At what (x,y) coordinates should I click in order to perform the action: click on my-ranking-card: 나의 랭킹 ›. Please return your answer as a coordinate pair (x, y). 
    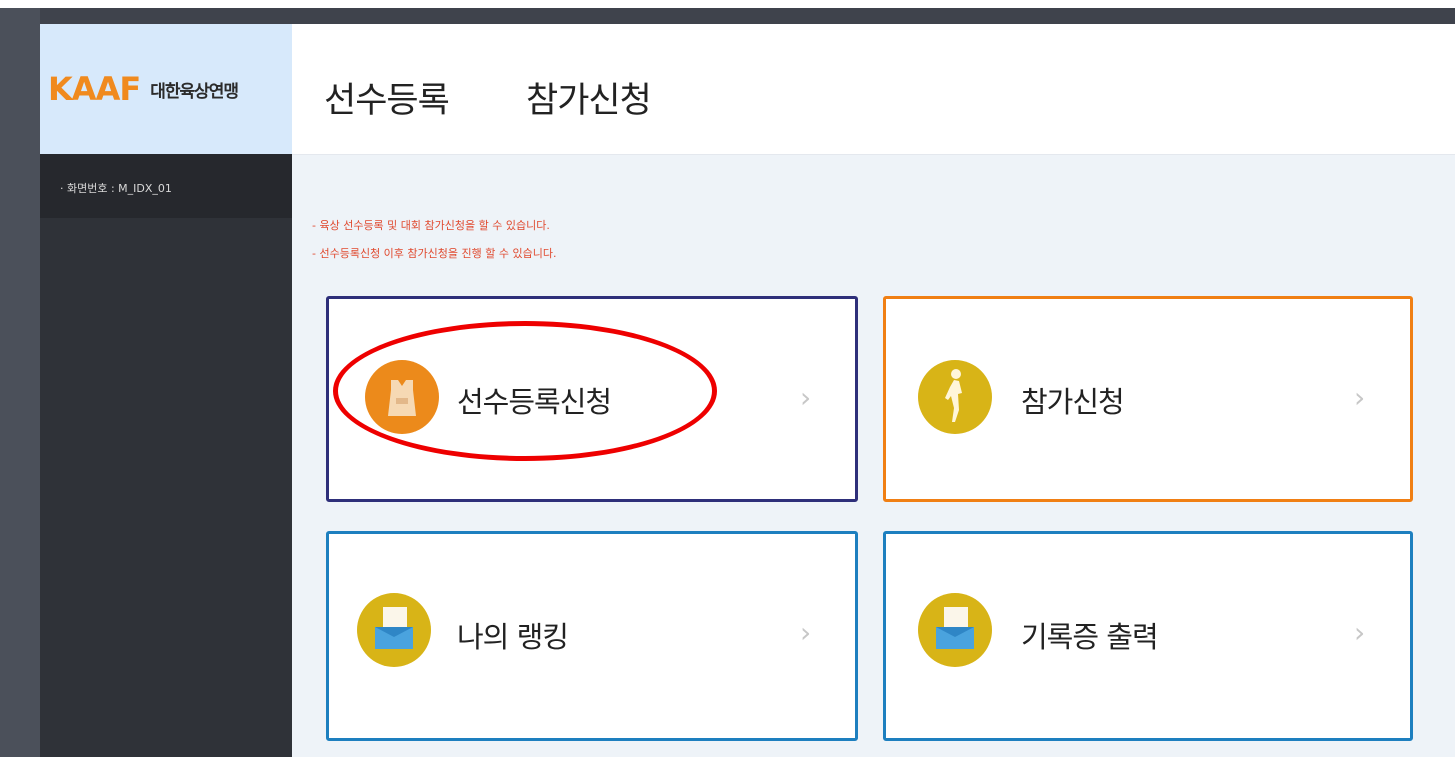
    Looking at the image, I should click on (592, 636).